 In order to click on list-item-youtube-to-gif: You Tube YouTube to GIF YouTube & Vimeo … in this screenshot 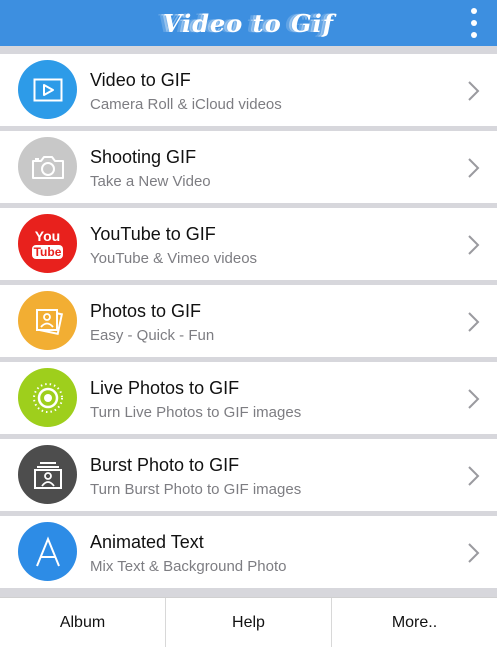, I will do `click(248, 244)`.